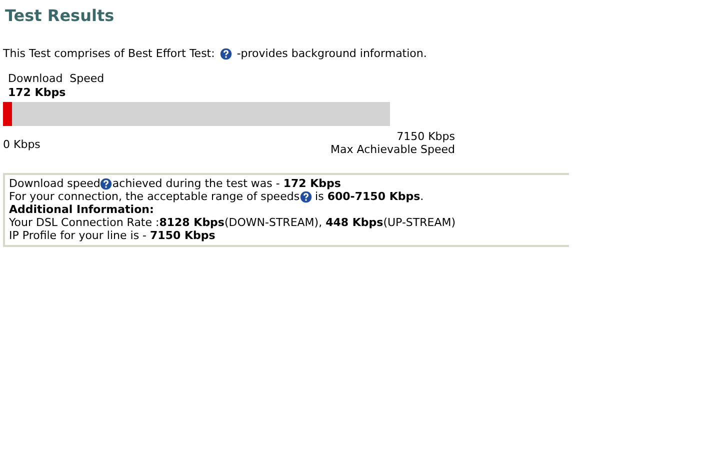 This screenshot has height=450, width=720. Describe the element at coordinates (392, 149) in the screenshot. I see `max-caption: Max Achievable Speed` at that location.